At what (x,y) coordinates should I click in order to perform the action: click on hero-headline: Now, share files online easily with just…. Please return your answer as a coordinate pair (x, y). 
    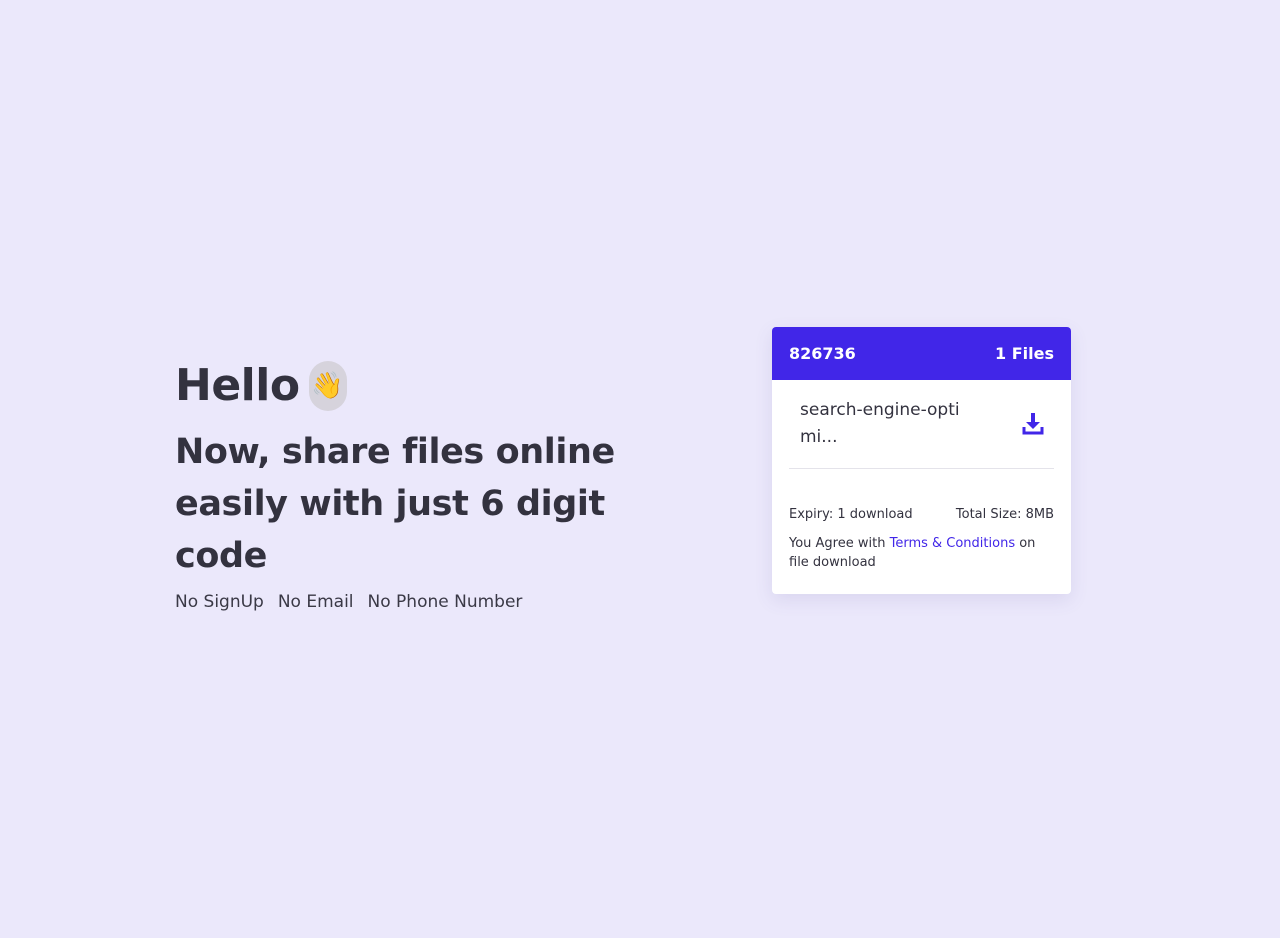
    Looking at the image, I should click on (395, 504).